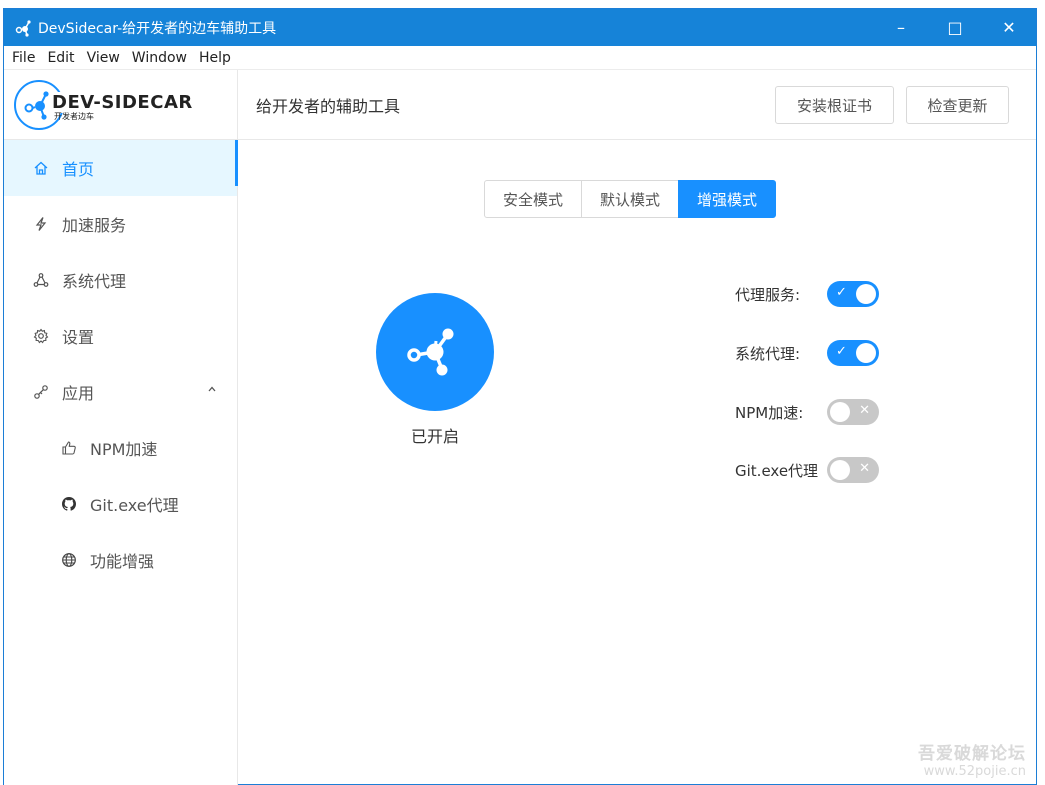 The width and height of the screenshot is (1045, 785). What do you see at coordinates (78, 393) in the screenshot?
I see `sidebar-item-label: 应用` at bounding box center [78, 393].